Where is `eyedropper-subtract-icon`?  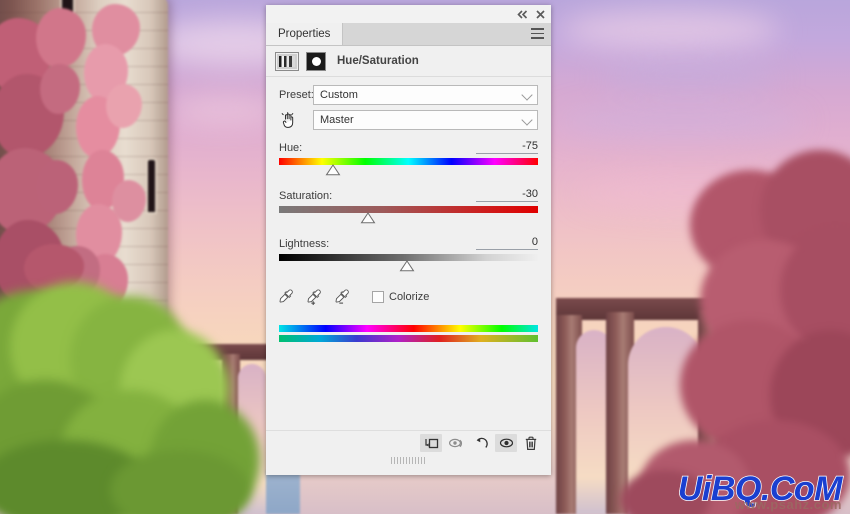 eyedropper-subtract-icon is located at coordinates (342, 297).